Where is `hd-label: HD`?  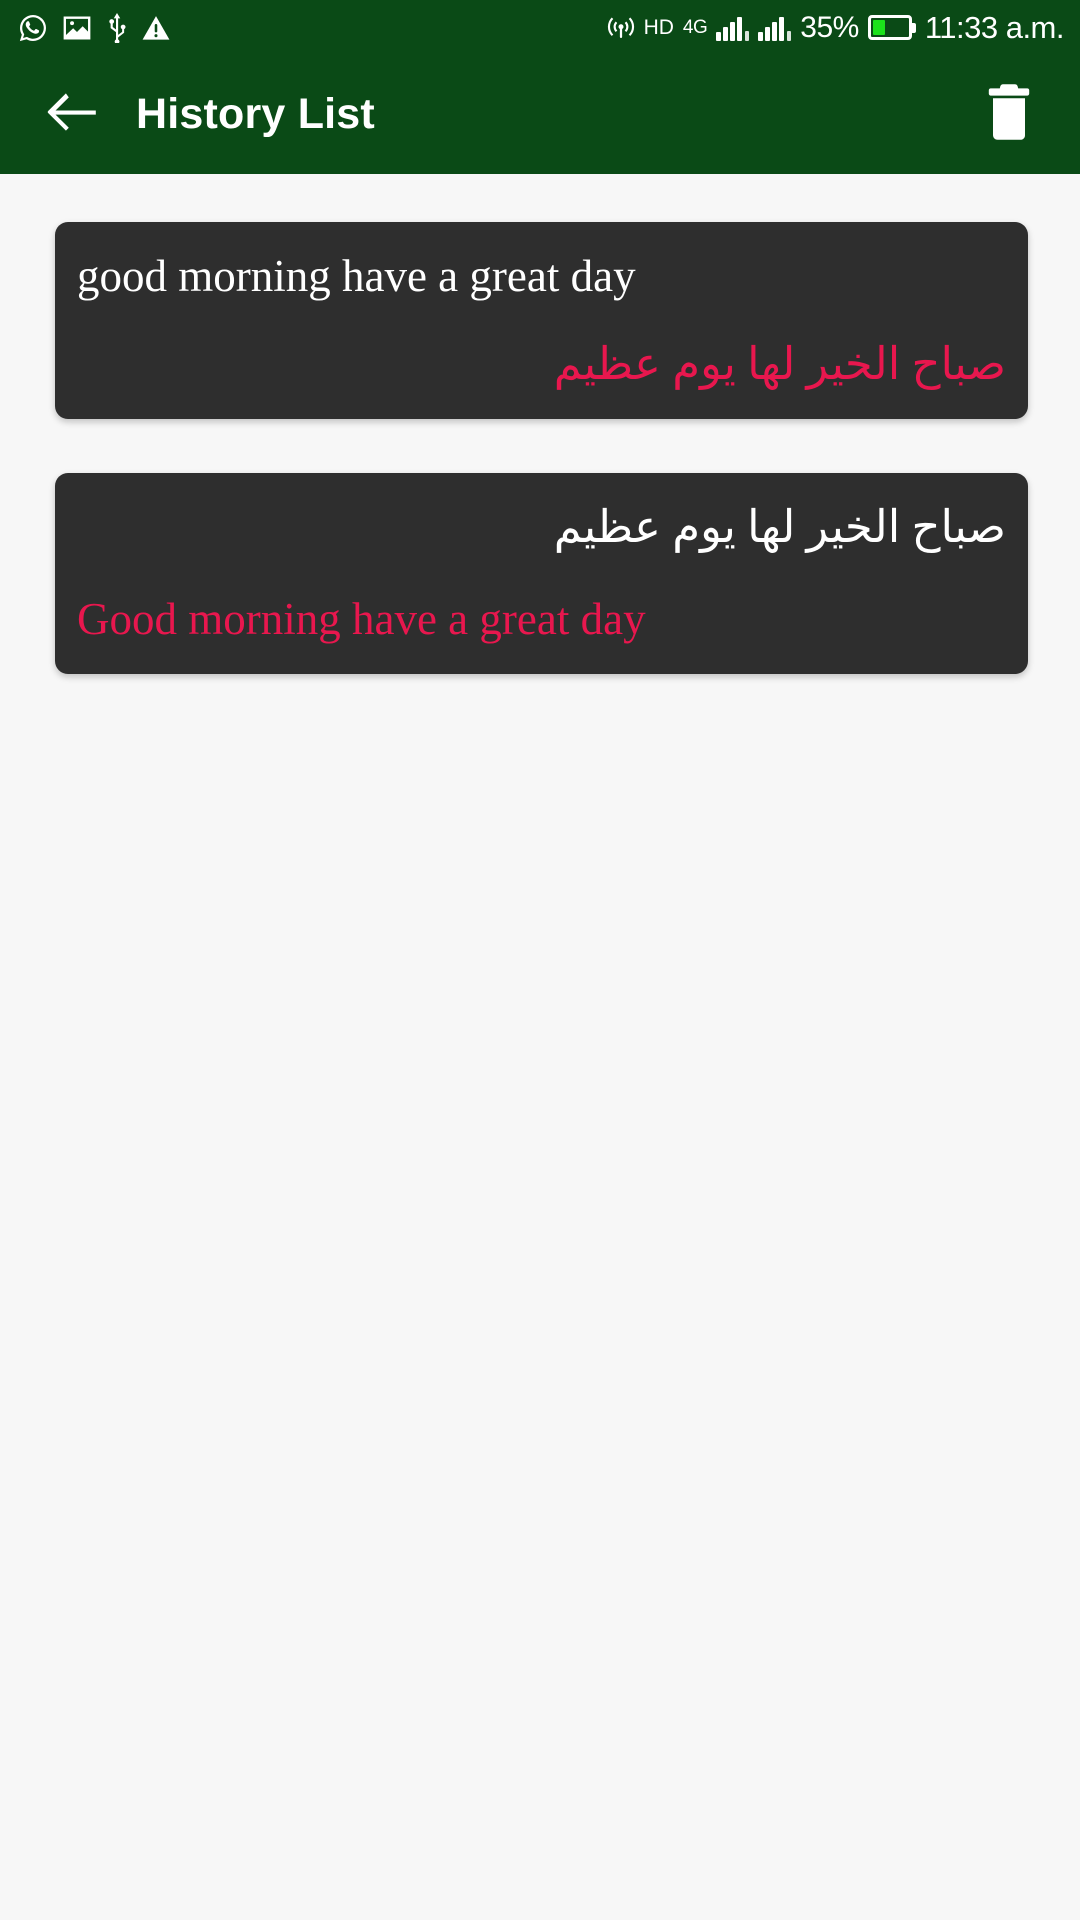 hd-label: HD is located at coordinates (658, 27).